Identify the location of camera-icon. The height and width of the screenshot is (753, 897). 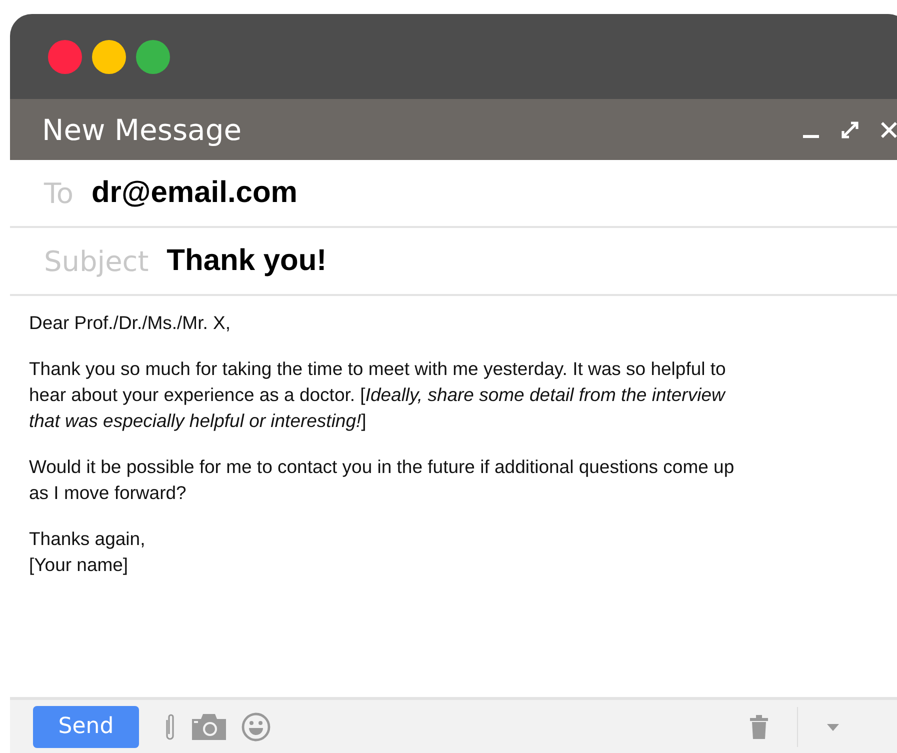
(209, 726).